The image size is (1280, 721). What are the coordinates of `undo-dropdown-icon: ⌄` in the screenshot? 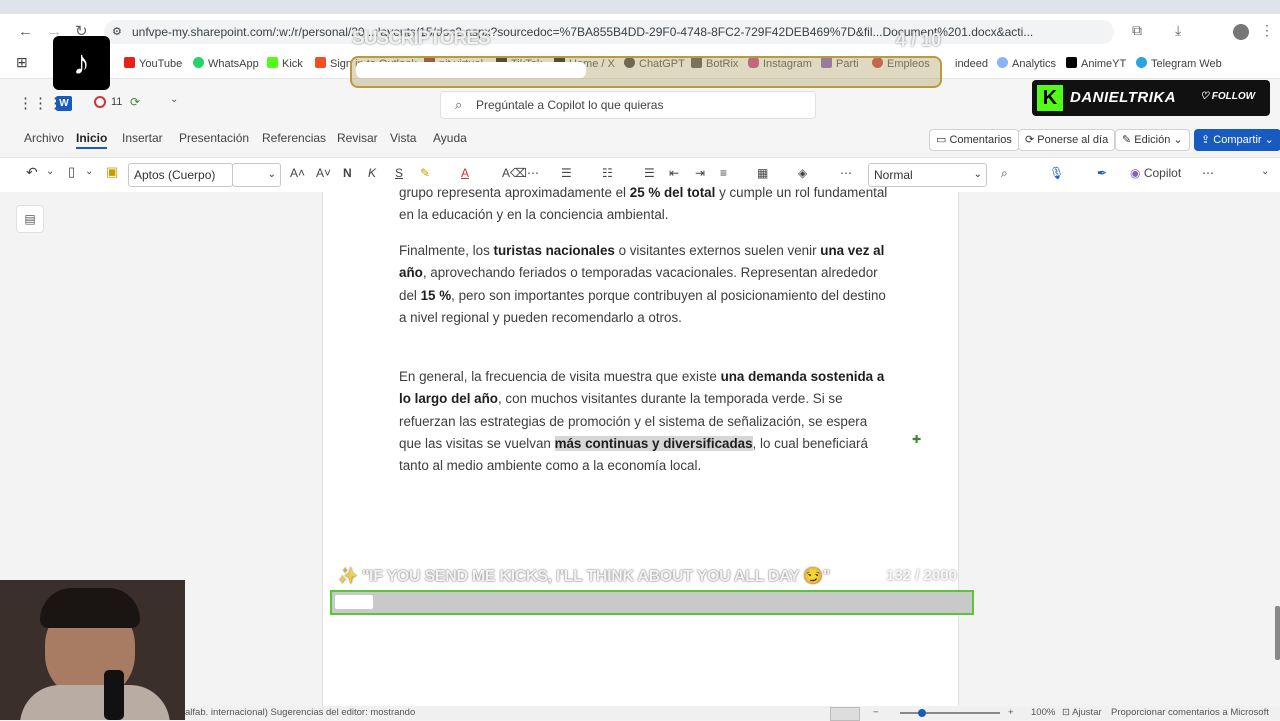 It's located at (50, 171).